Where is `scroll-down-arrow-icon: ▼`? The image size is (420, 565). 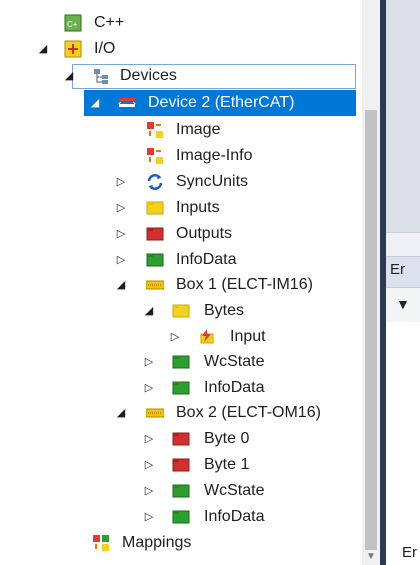 scroll-down-arrow-icon: ▼ is located at coordinates (371, 557).